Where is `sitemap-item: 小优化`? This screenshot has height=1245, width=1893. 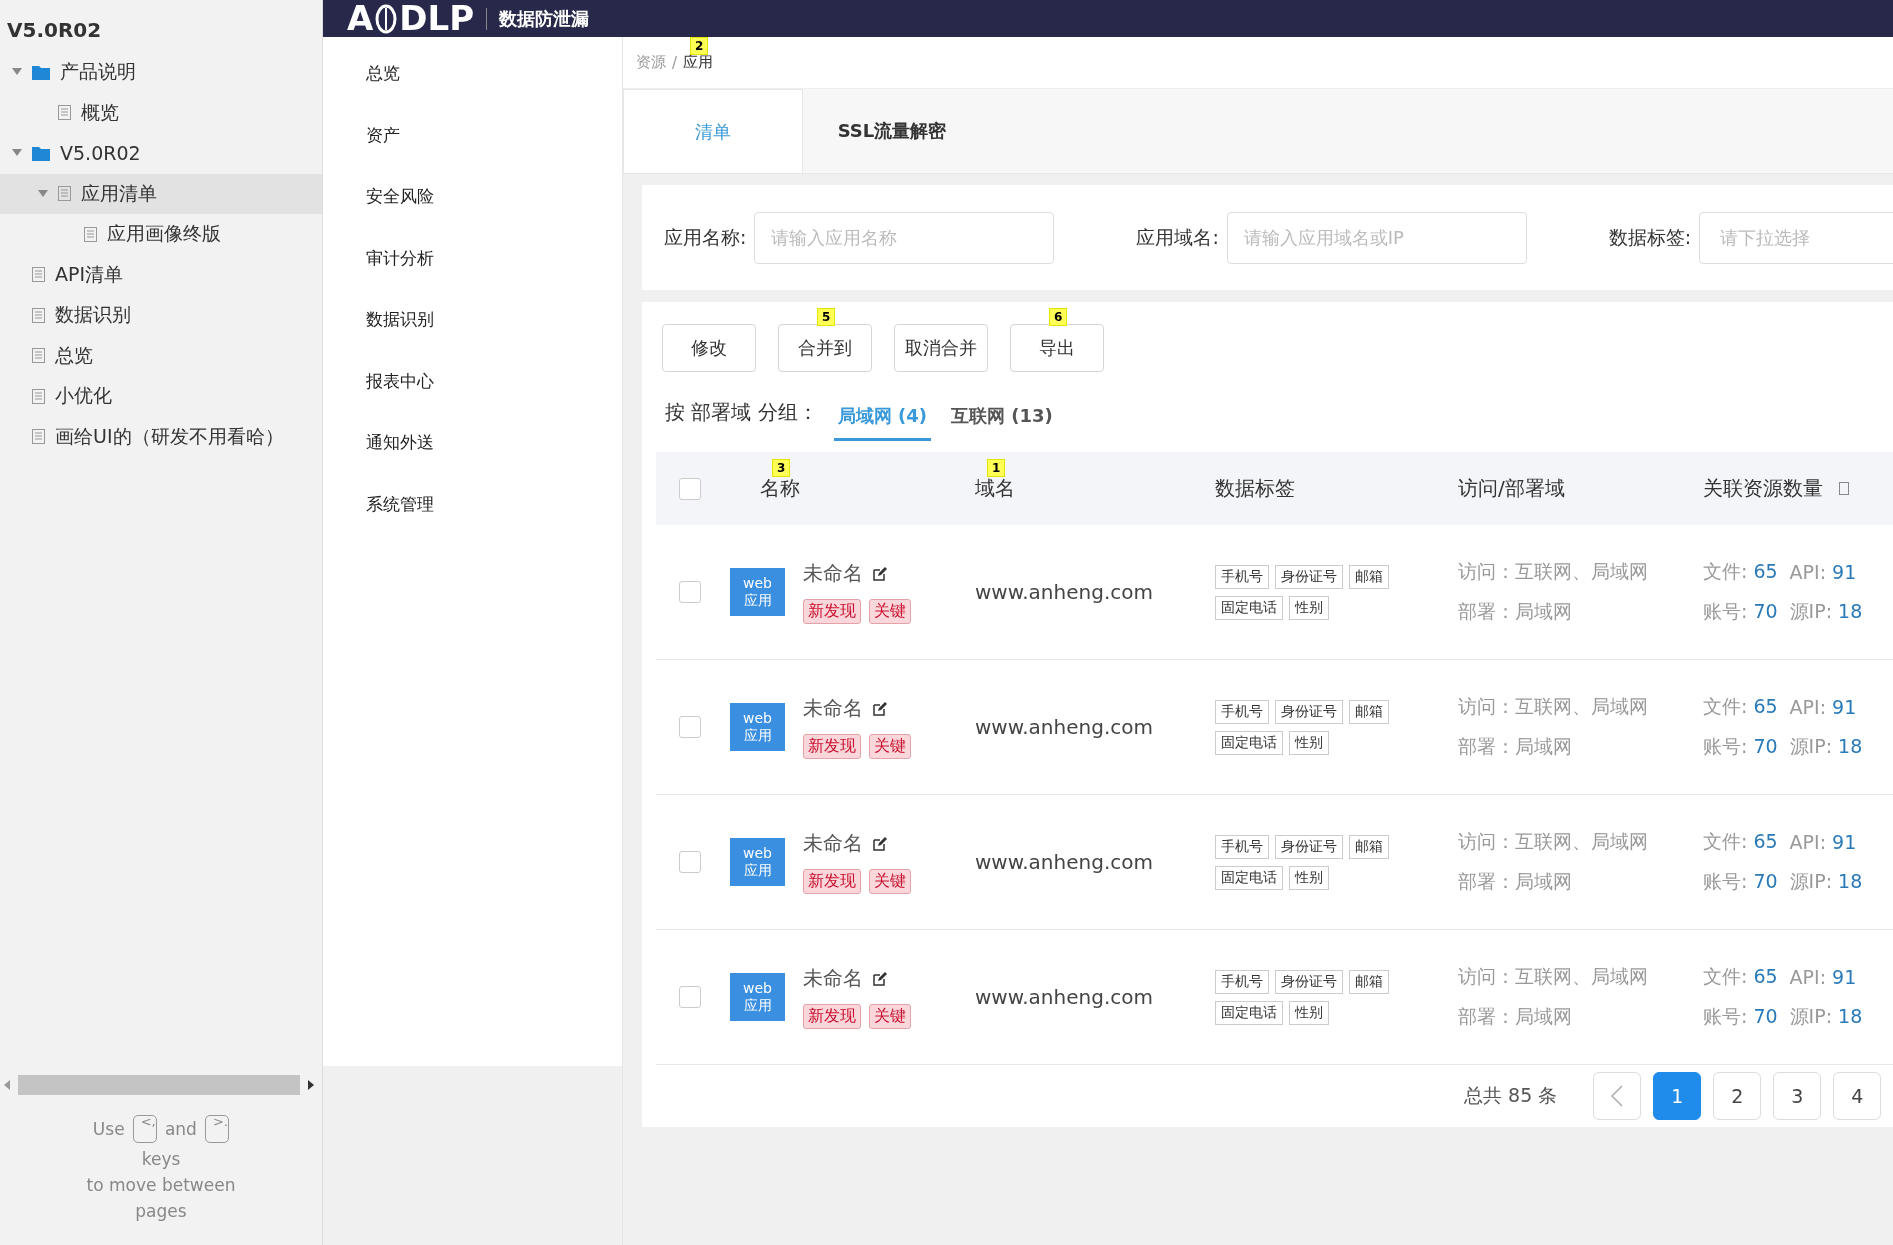
sitemap-item: 小优化 is located at coordinates (161, 396).